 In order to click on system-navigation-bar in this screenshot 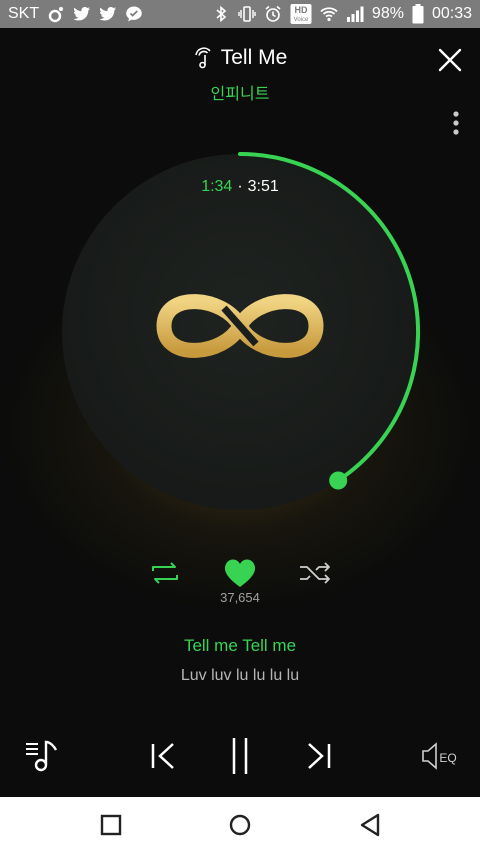, I will do `click(240, 825)`.